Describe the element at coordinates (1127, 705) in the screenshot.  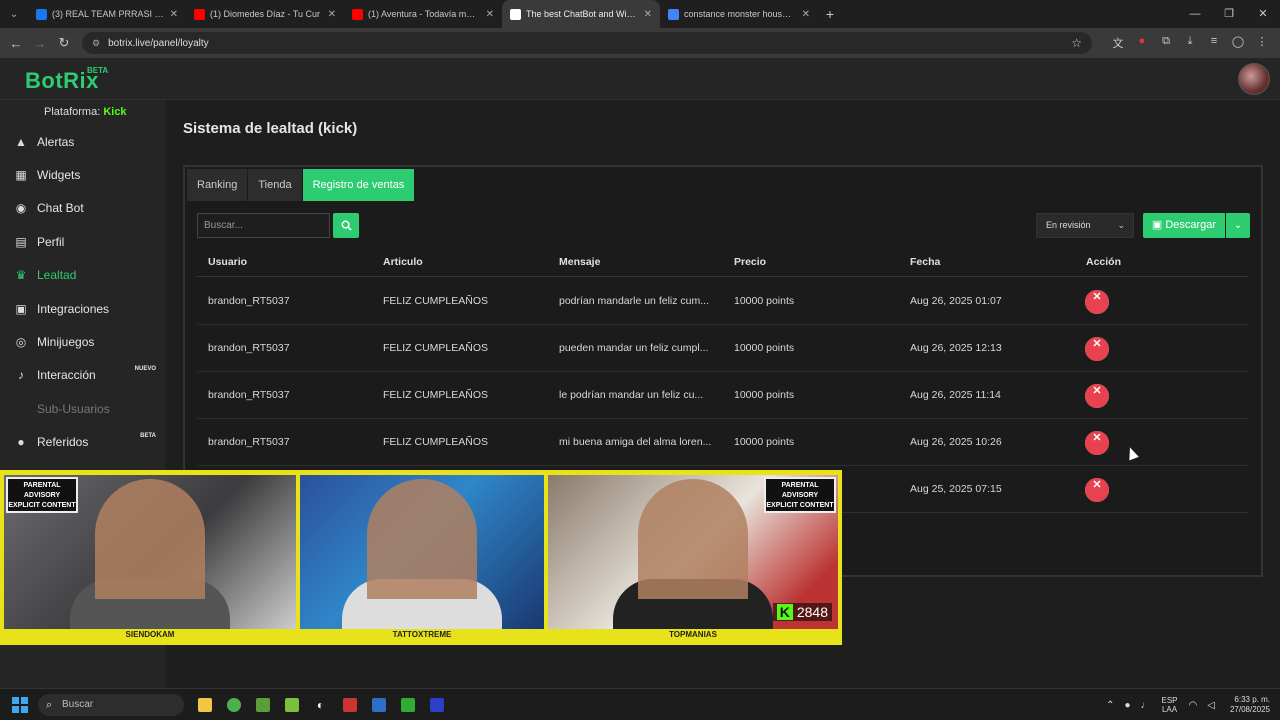
I see `tray-app-icon: ●` at that location.